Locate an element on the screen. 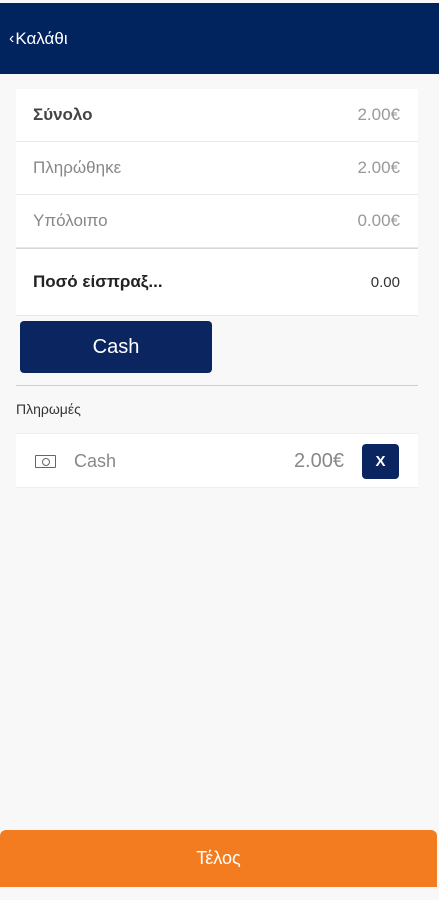  back-label: Καλάθι is located at coordinates (41, 38).